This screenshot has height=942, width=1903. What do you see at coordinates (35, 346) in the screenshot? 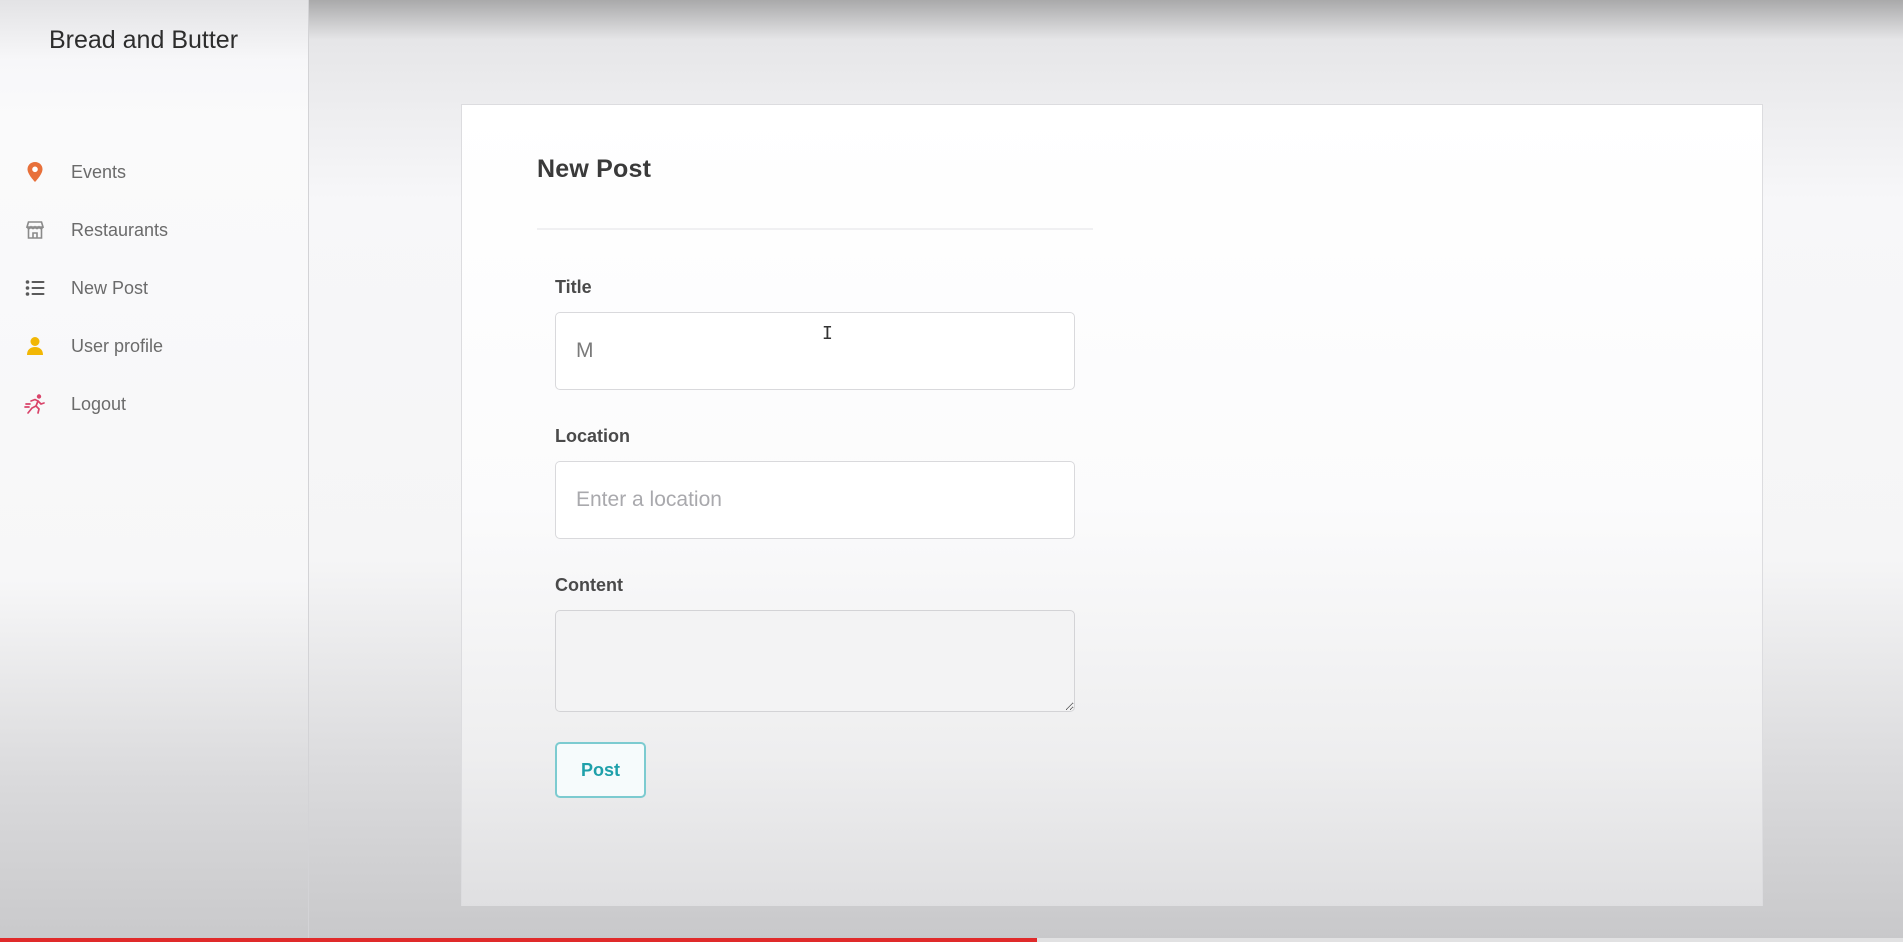
I see `user-icon` at bounding box center [35, 346].